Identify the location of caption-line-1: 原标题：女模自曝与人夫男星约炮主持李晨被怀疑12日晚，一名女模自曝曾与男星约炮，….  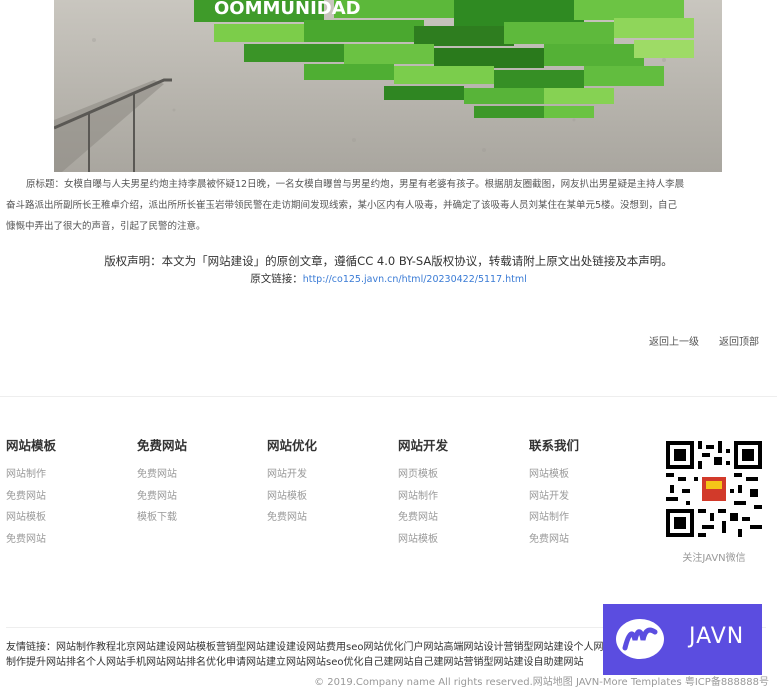
(355, 184).